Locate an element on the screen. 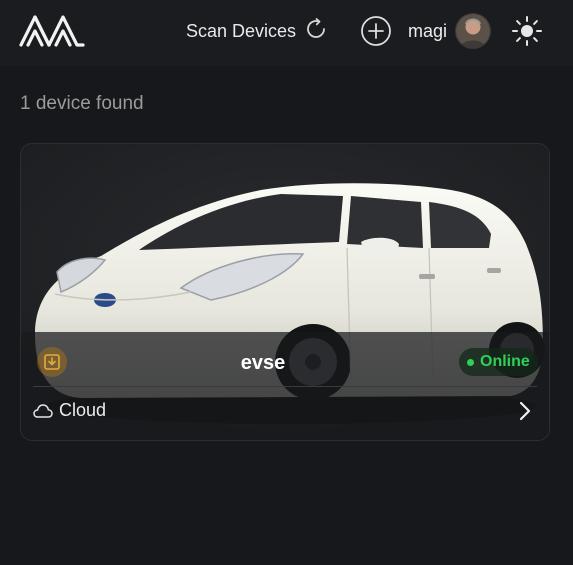 Image resolution: width=573 pixels, height=565 pixels. refresh-icon is located at coordinates (316, 31).